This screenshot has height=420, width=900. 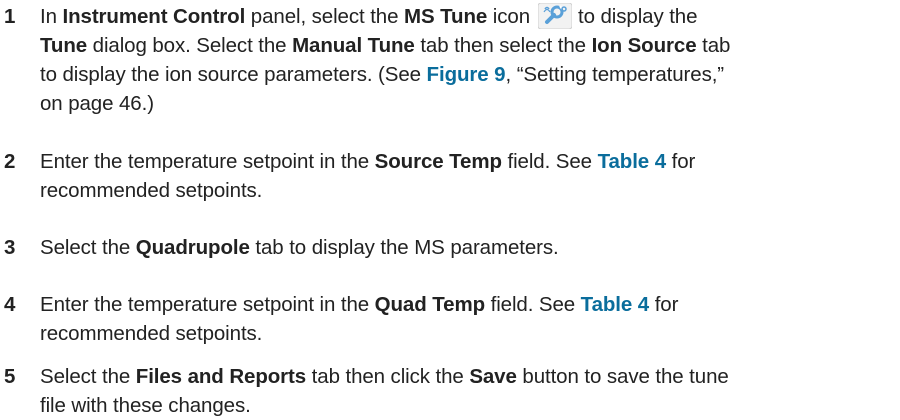 I want to click on ui-term: Source Temp, so click(x=438, y=161).